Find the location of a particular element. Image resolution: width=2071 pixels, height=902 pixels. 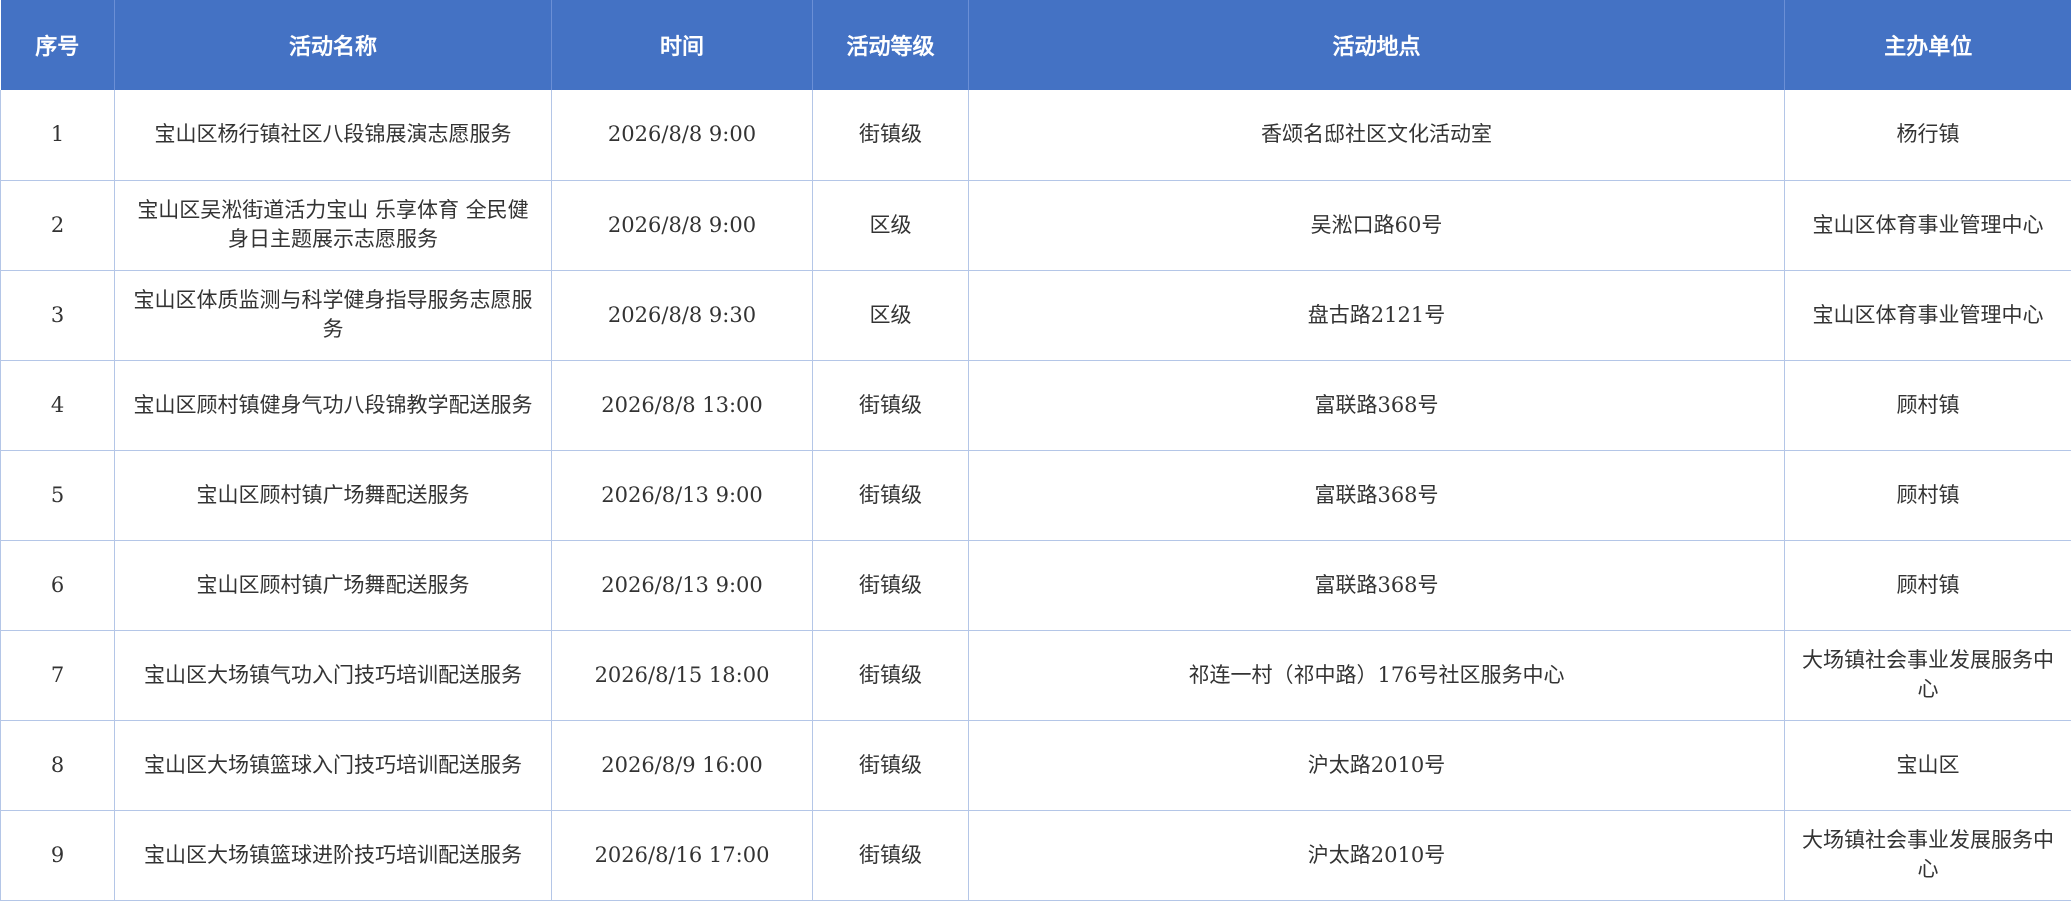

cell-activity-name: 宝山区顾村镇健身气功八段锦教学配送服务 is located at coordinates (333, 405).